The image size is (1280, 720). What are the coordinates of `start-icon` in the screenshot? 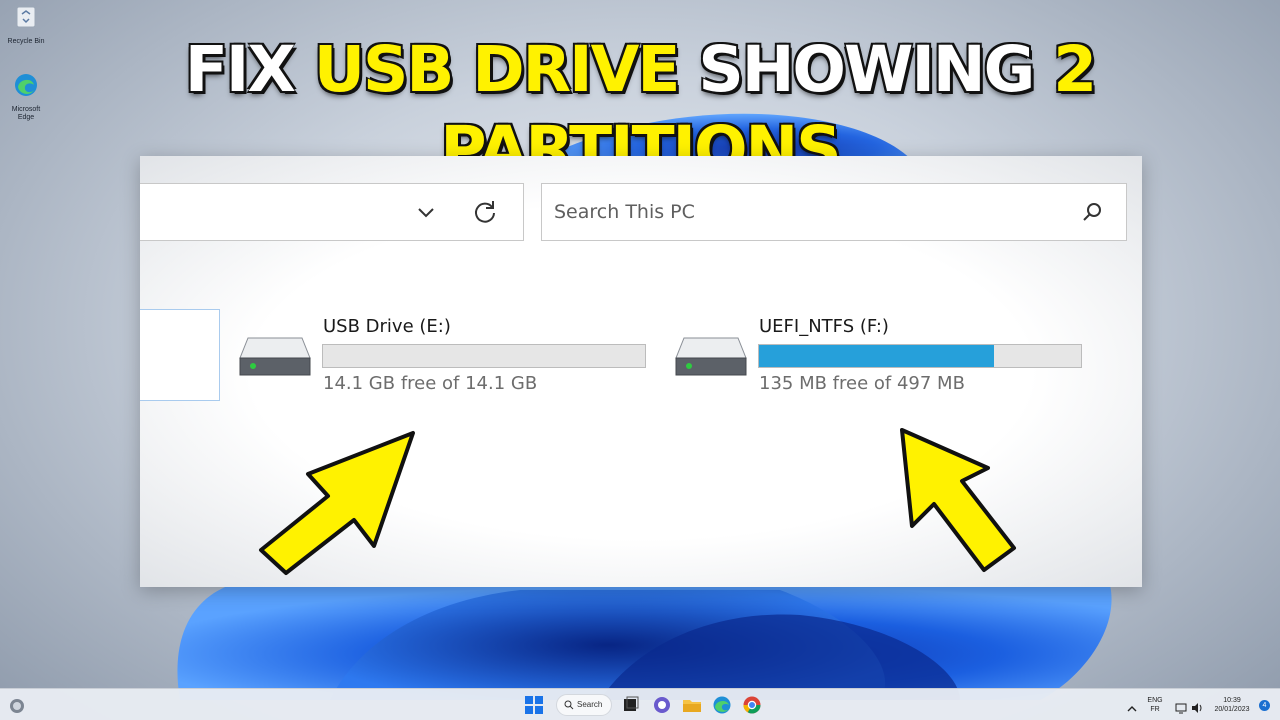 It's located at (534, 705).